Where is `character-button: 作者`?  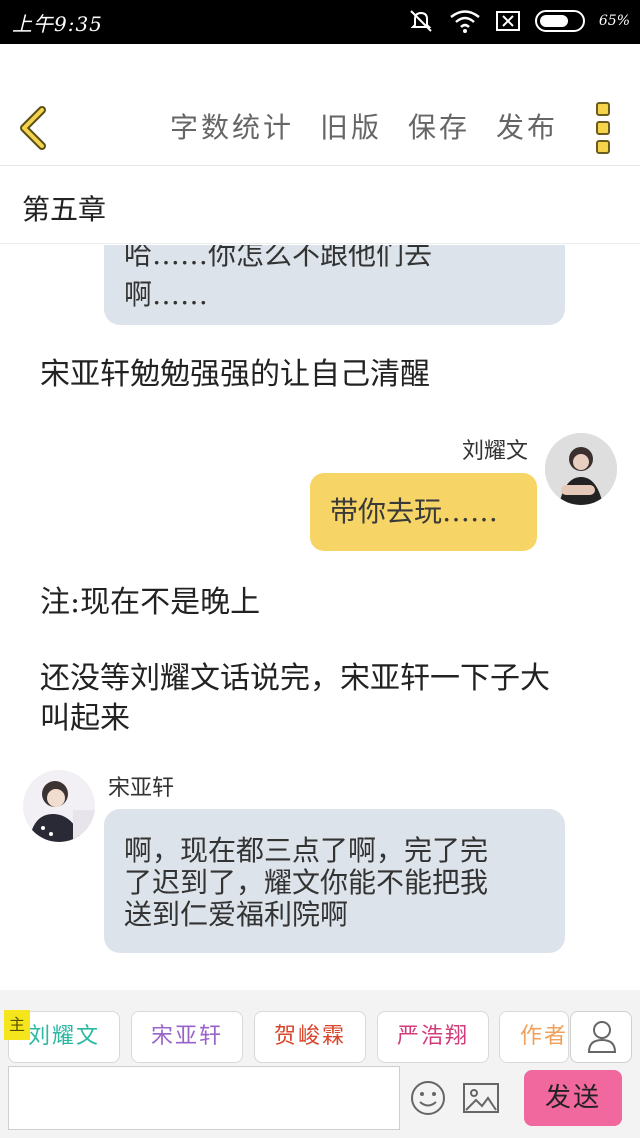 character-button: 作者 is located at coordinates (534, 1037).